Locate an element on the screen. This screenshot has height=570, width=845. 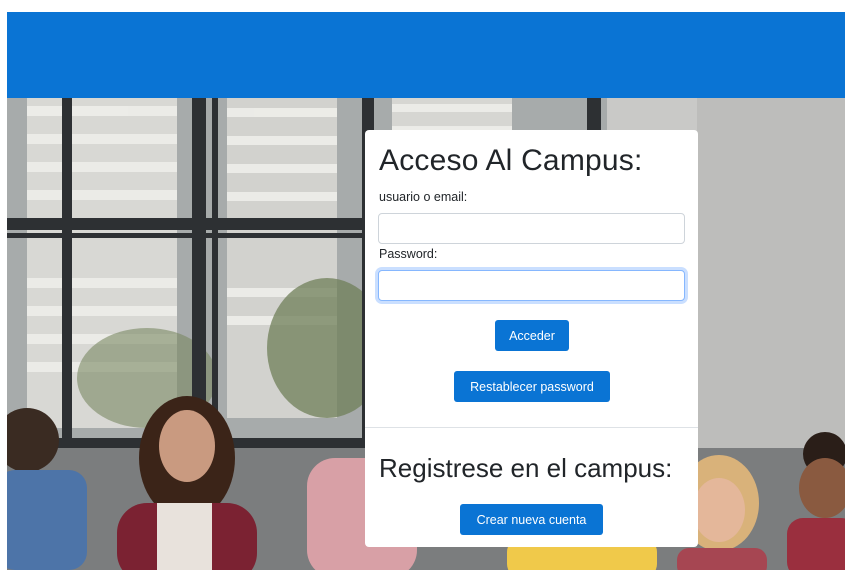
section-divider is located at coordinates (531, 427).